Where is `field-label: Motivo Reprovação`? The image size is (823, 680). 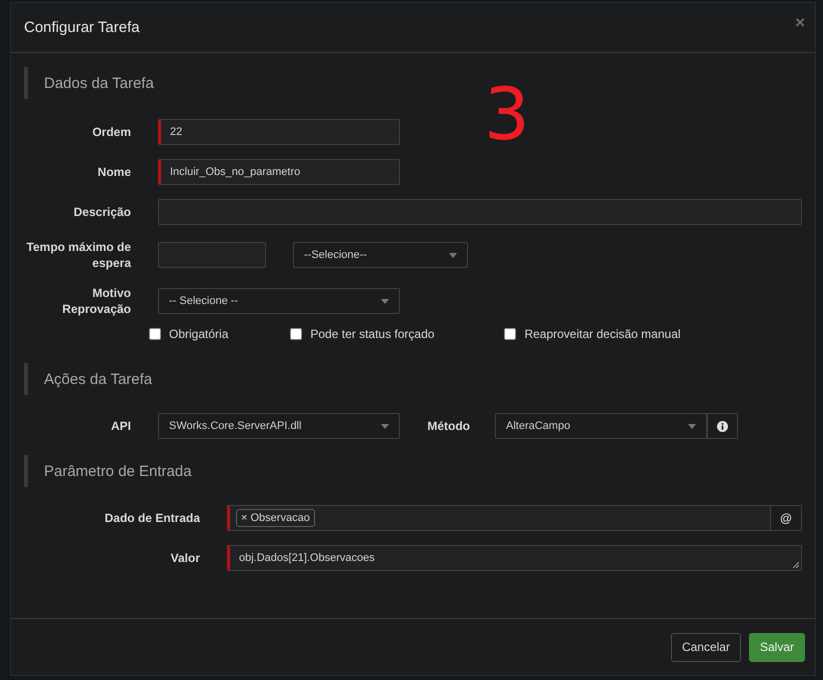
field-label: Motivo Reprovação is located at coordinates (96, 301).